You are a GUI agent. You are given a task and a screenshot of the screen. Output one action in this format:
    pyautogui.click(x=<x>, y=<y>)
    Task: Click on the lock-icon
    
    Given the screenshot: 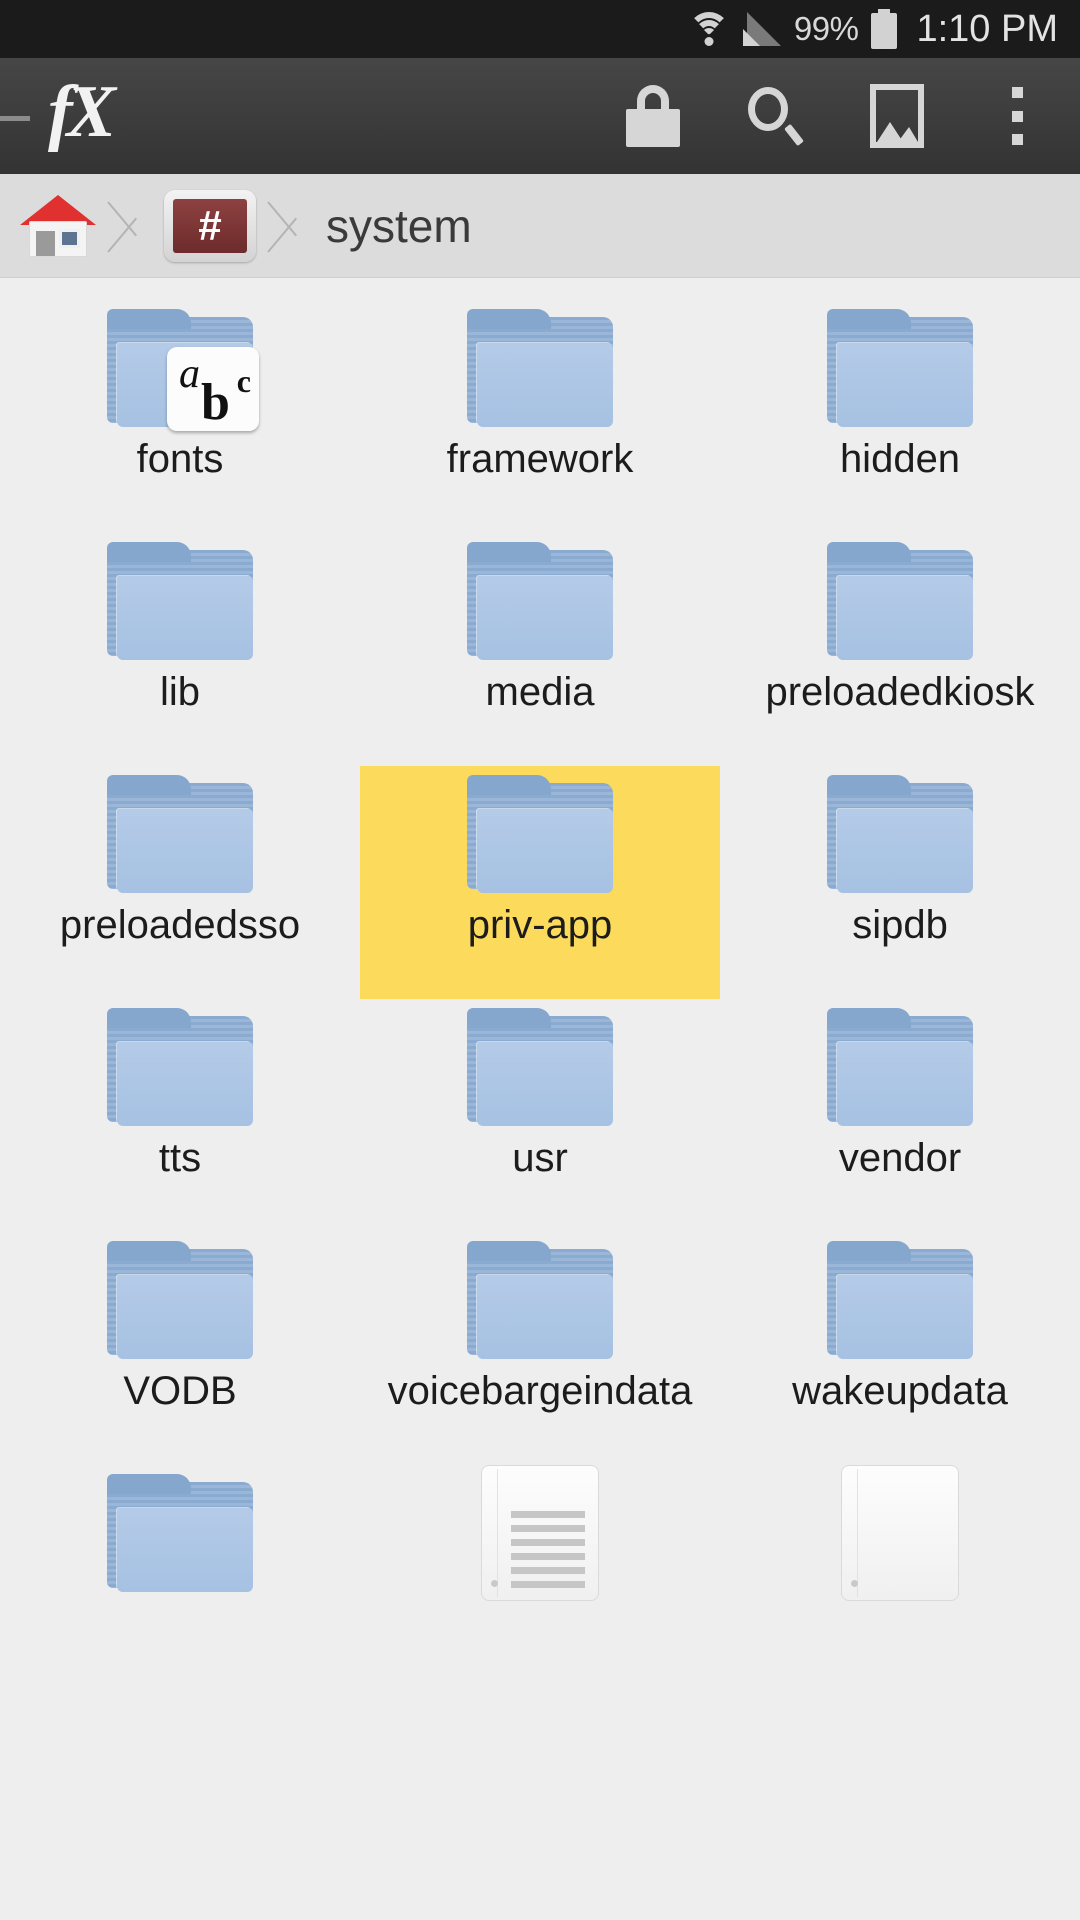 What is the action you would take?
    pyautogui.click(x=653, y=116)
    